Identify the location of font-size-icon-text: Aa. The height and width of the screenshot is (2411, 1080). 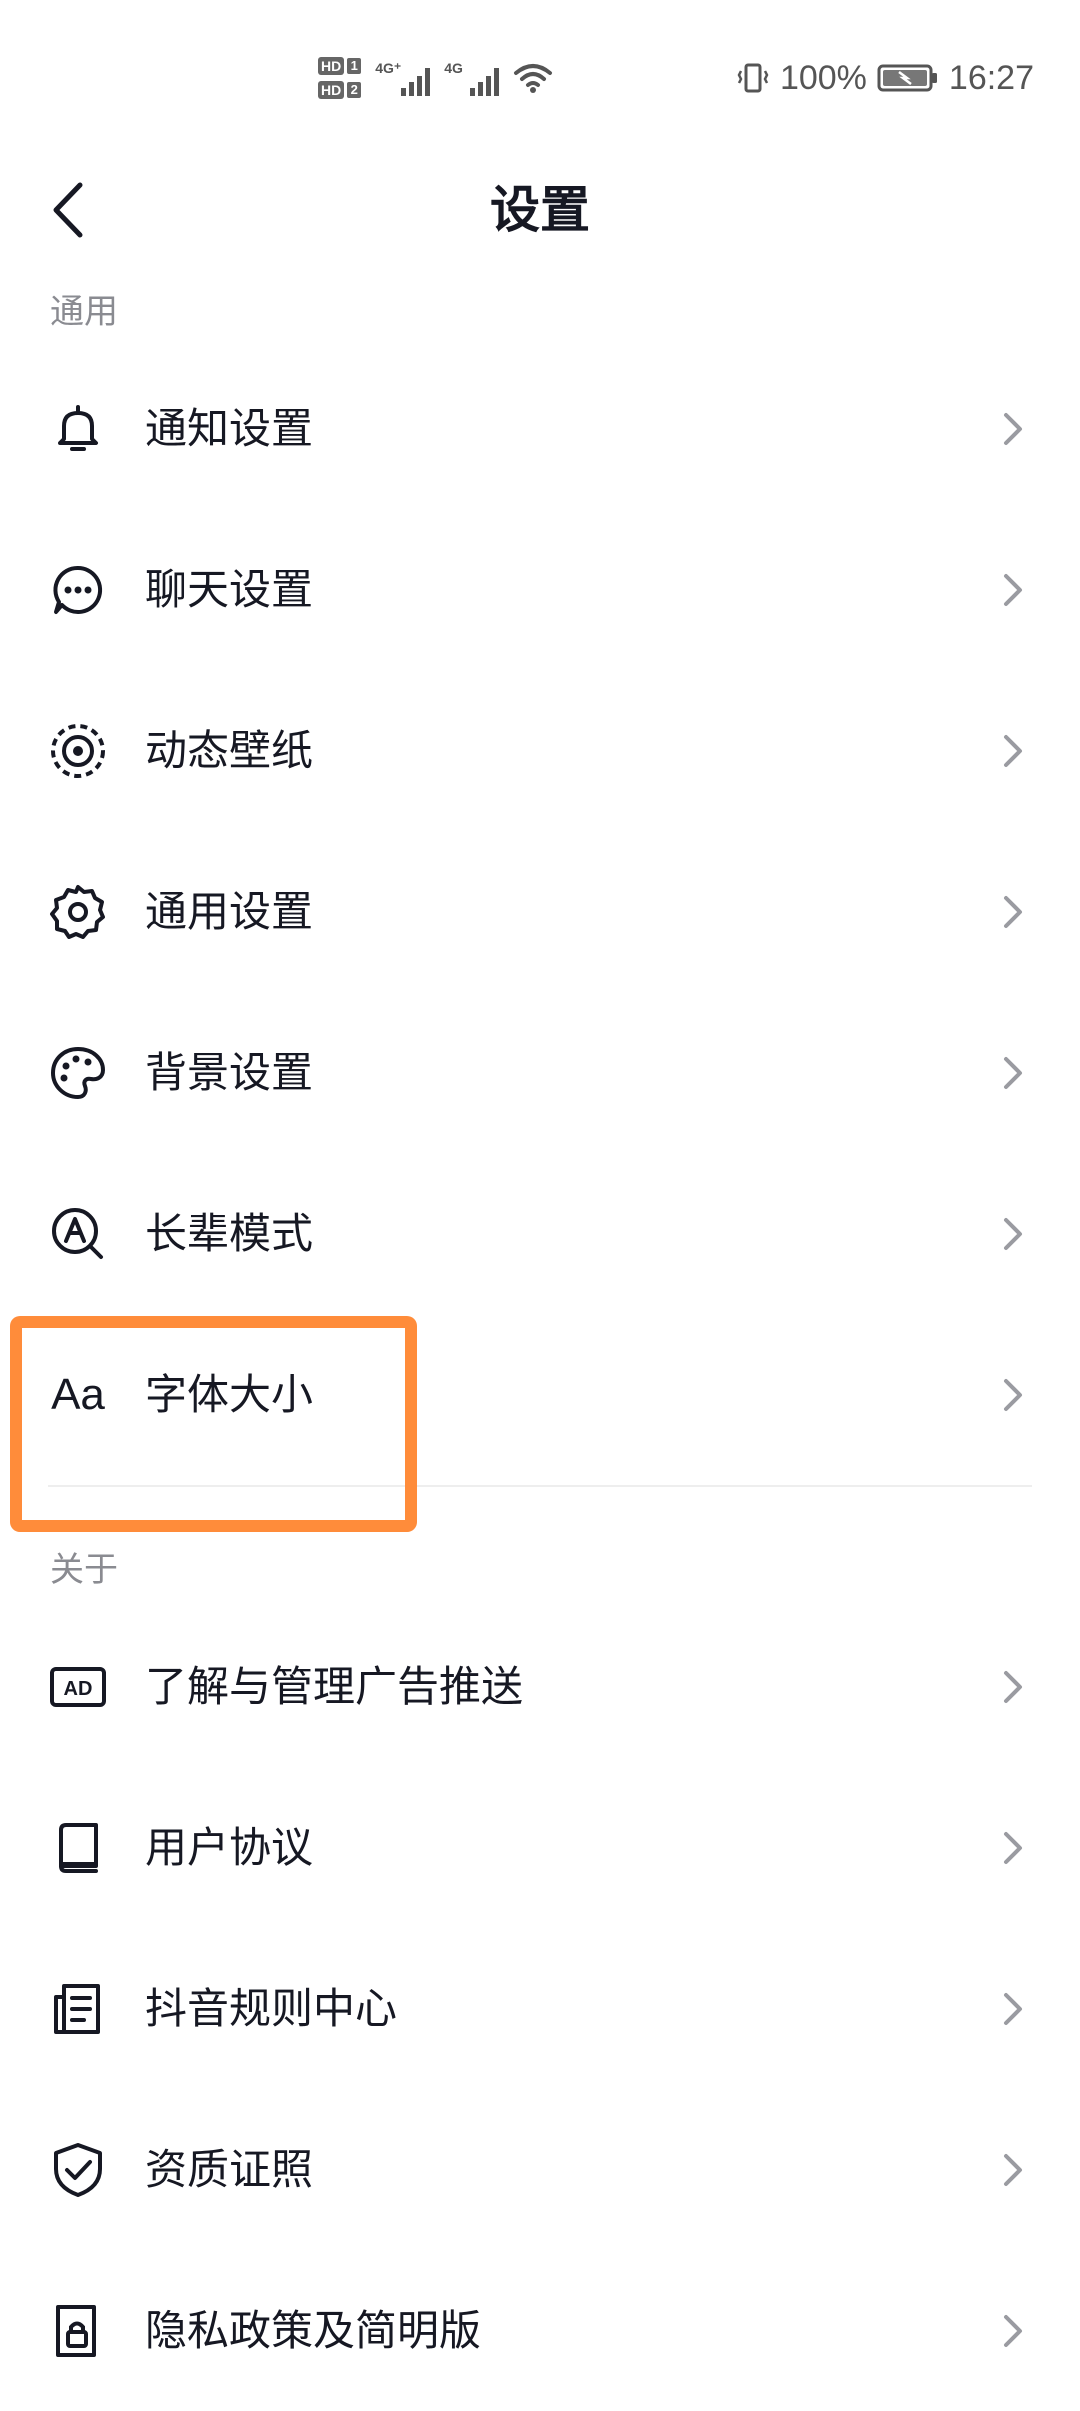
(78, 1394).